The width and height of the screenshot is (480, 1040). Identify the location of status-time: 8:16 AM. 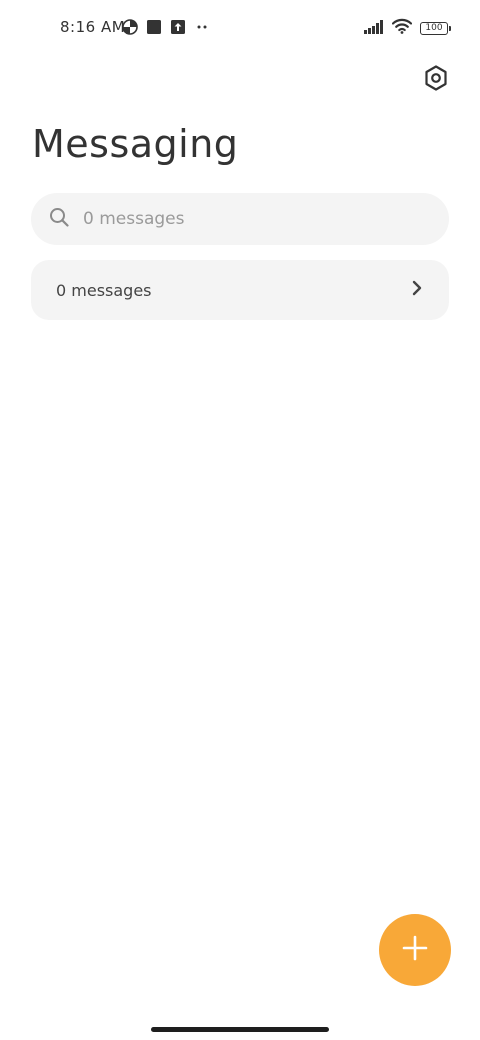
(93, 27).